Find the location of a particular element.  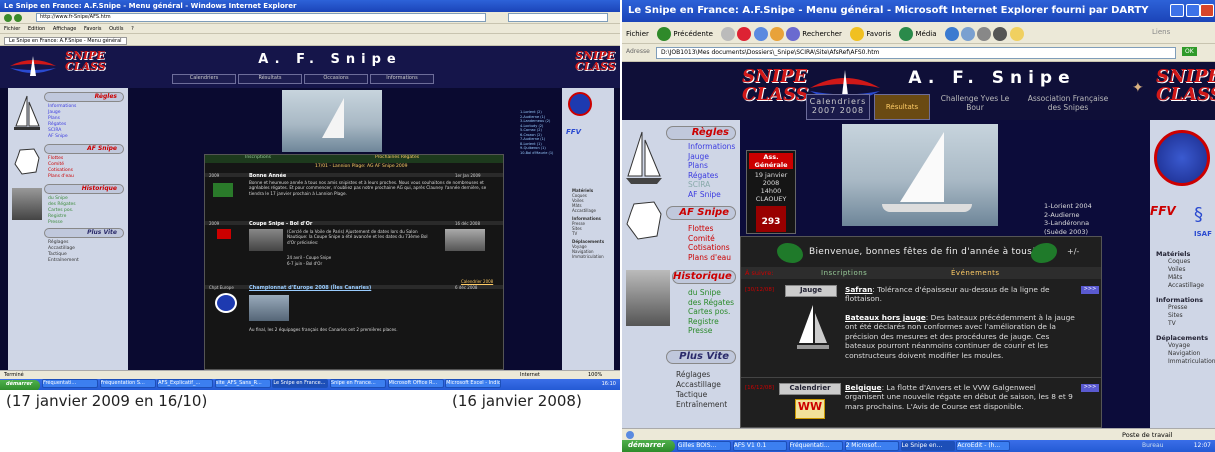

history-icon is located at coordinates (951, 34).